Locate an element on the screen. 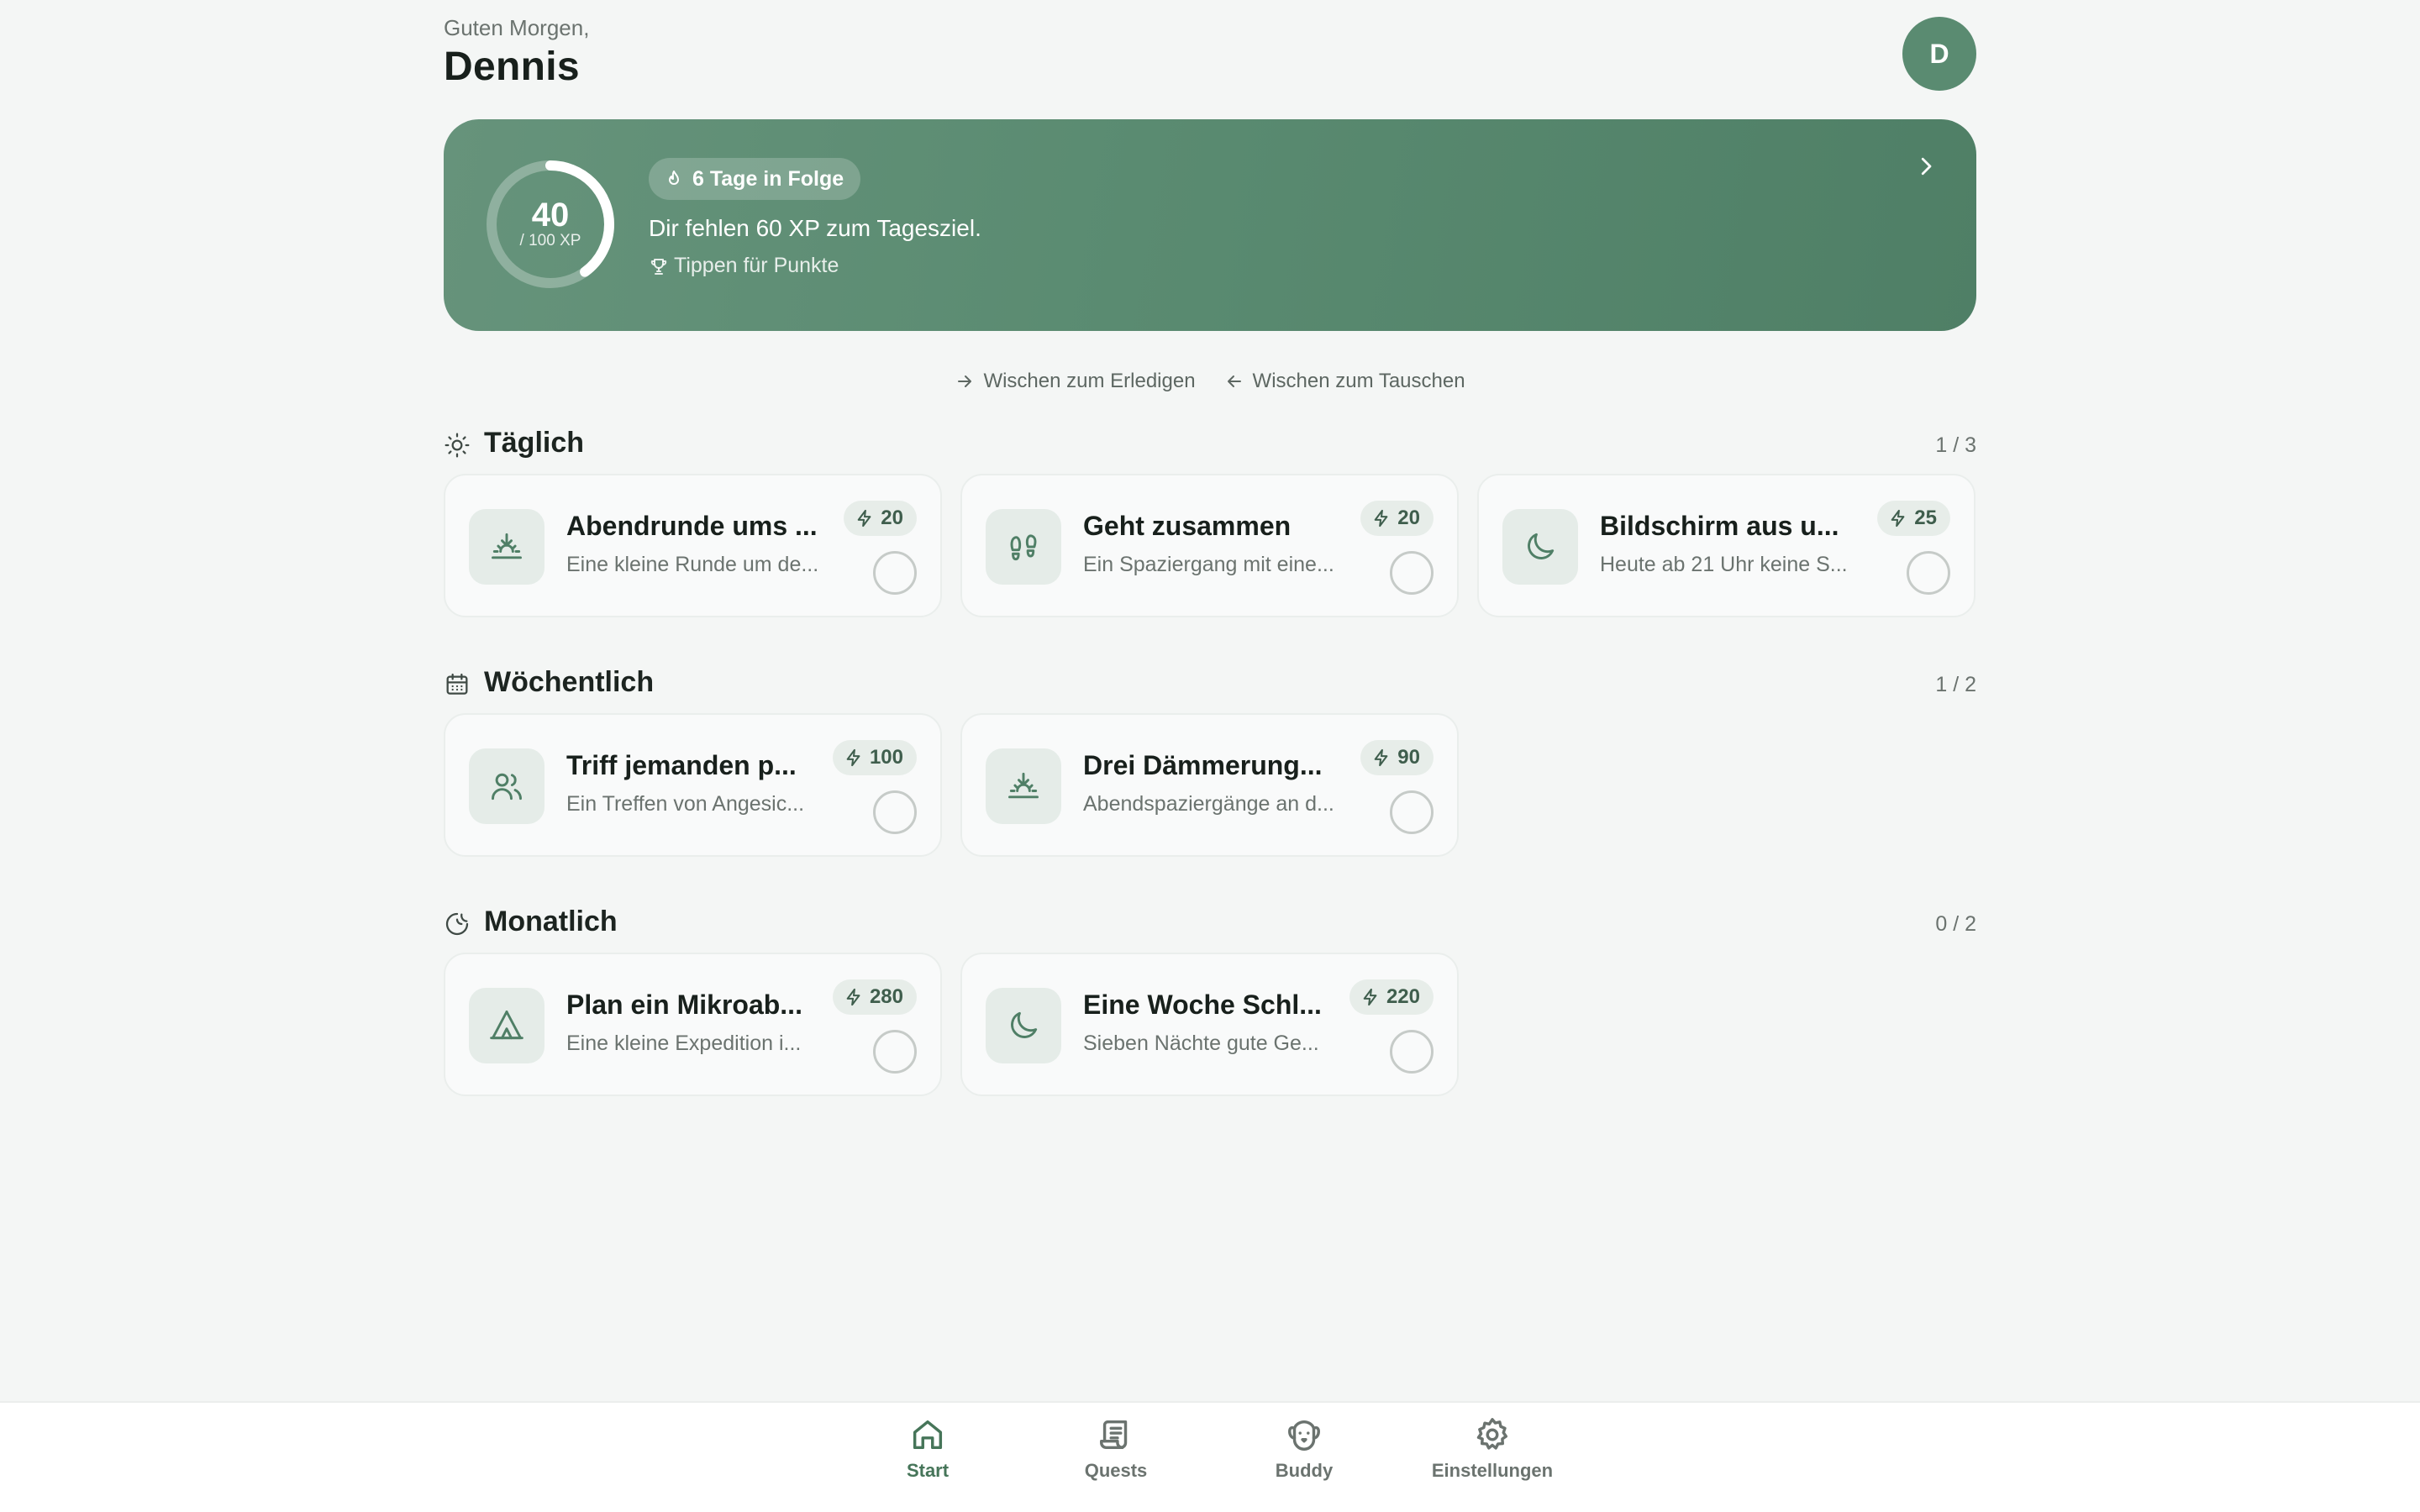 The width and height of the screenshot is (2420, 1512). nav-start-label: Start is located at coordinates (928, 1470).